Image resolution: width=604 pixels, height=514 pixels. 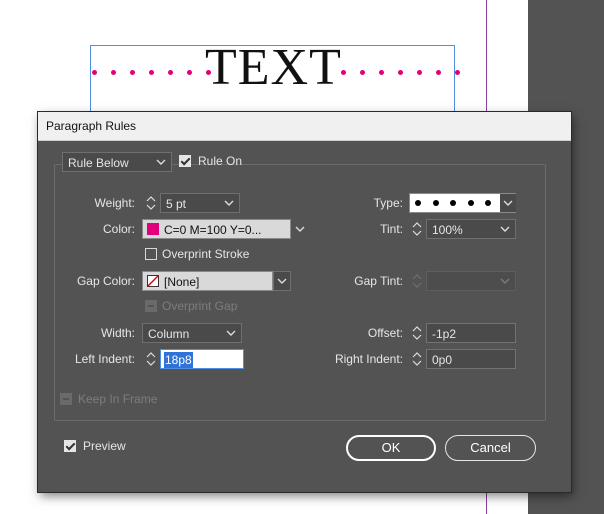 I want to click on right-indent-stepper-icon, so click(x=417, y=359).